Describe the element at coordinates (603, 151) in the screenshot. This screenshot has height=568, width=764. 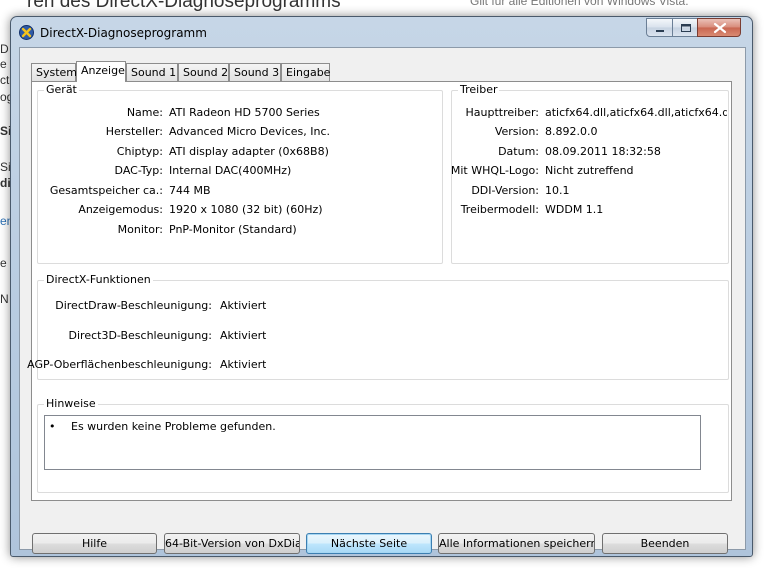
I see `driver-value-date: 08.09.2011 18:32:58` at that location.